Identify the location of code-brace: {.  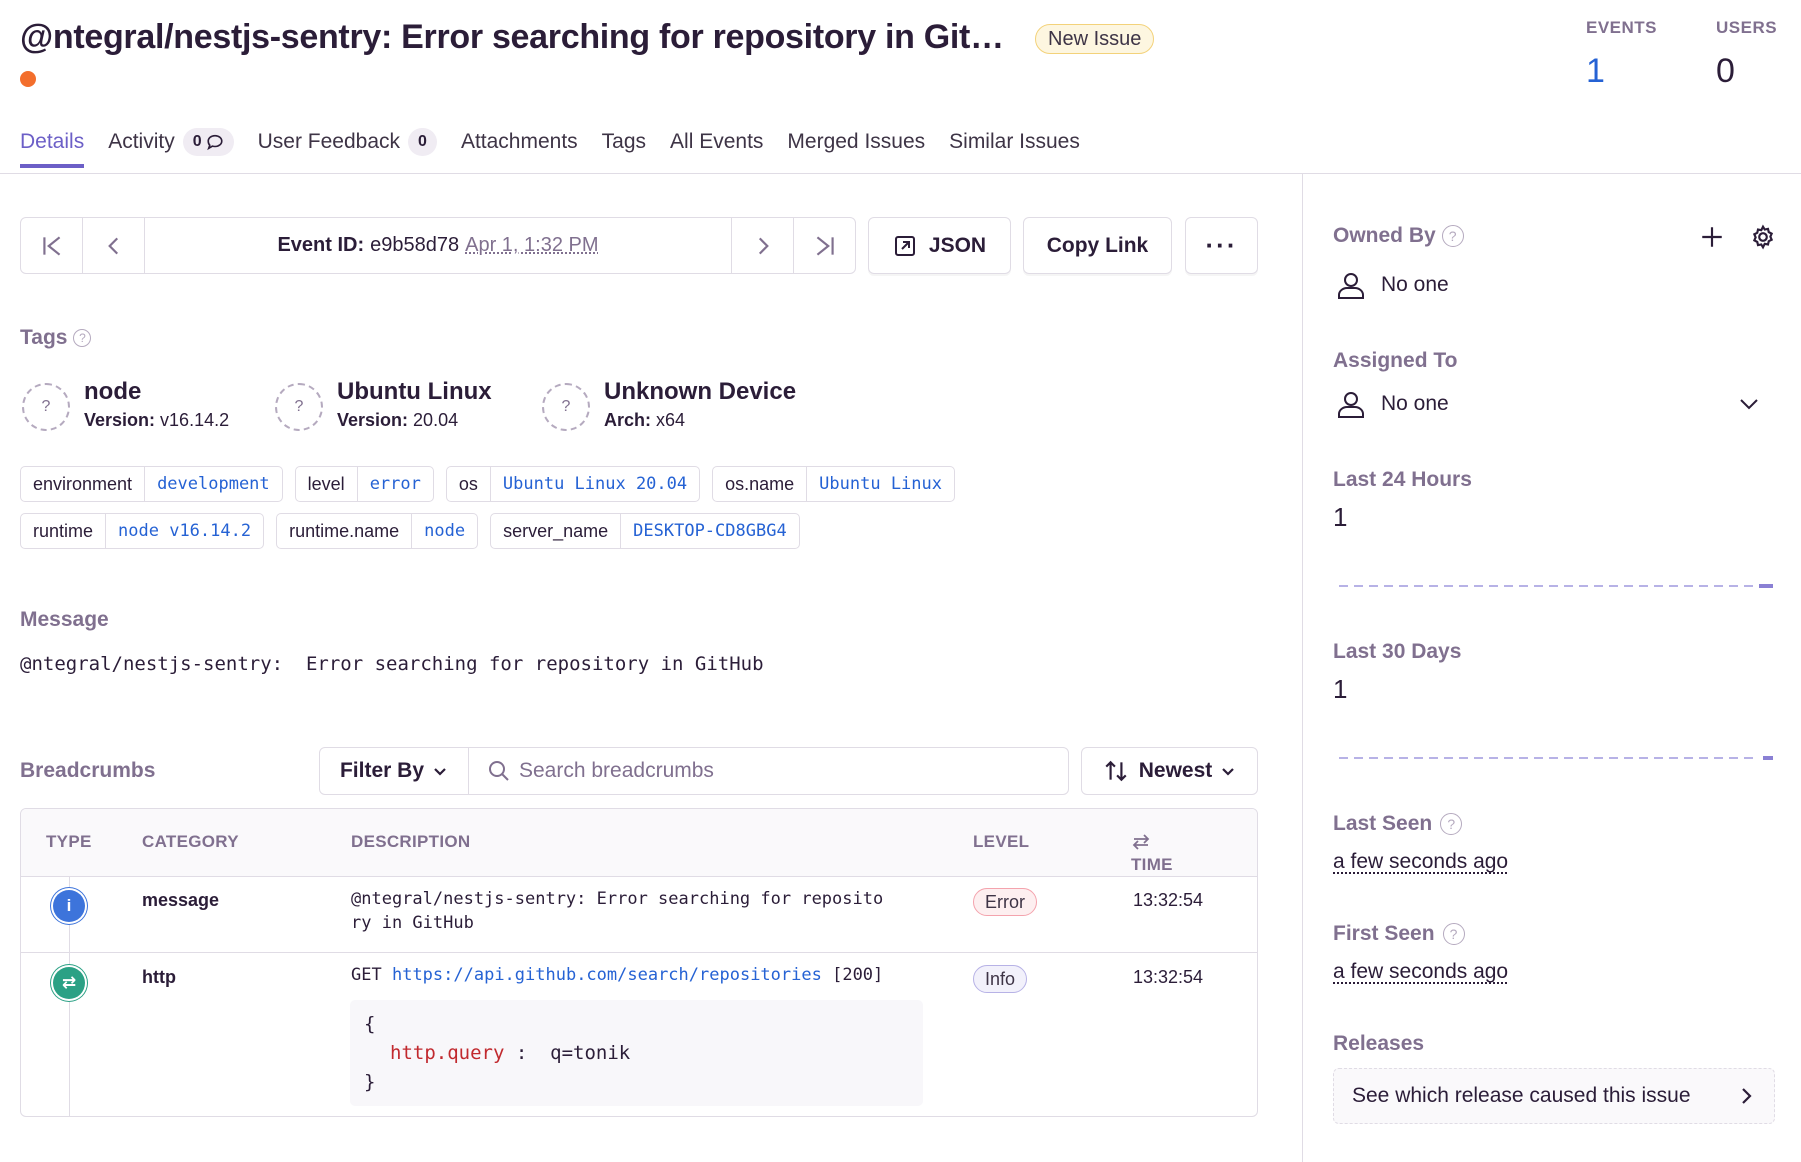
(370, 1024).